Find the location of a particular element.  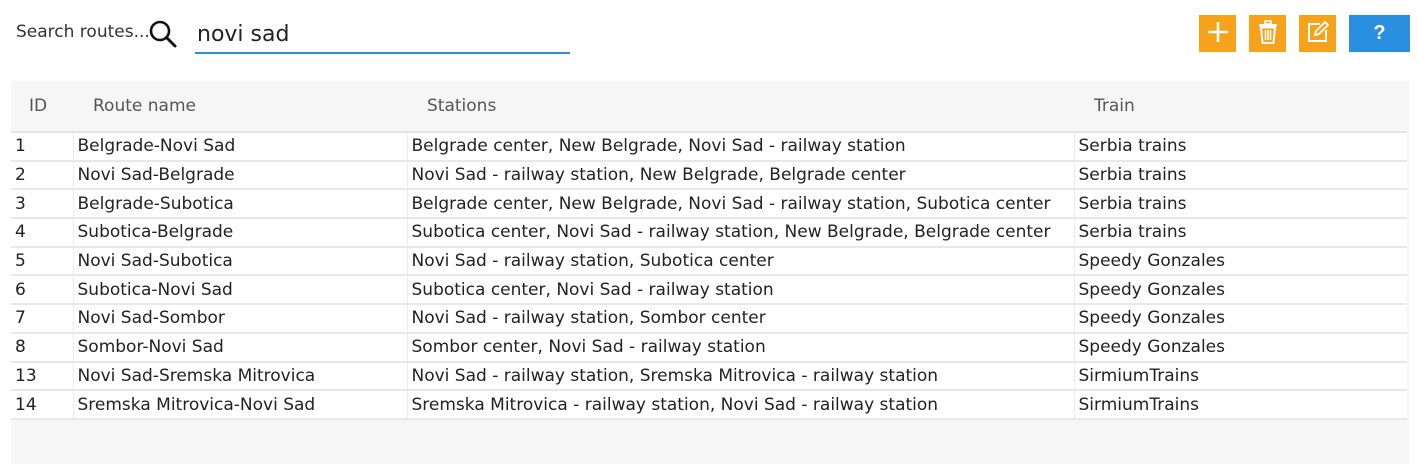

cell-id: 4 is located at coordinates (42, 233).